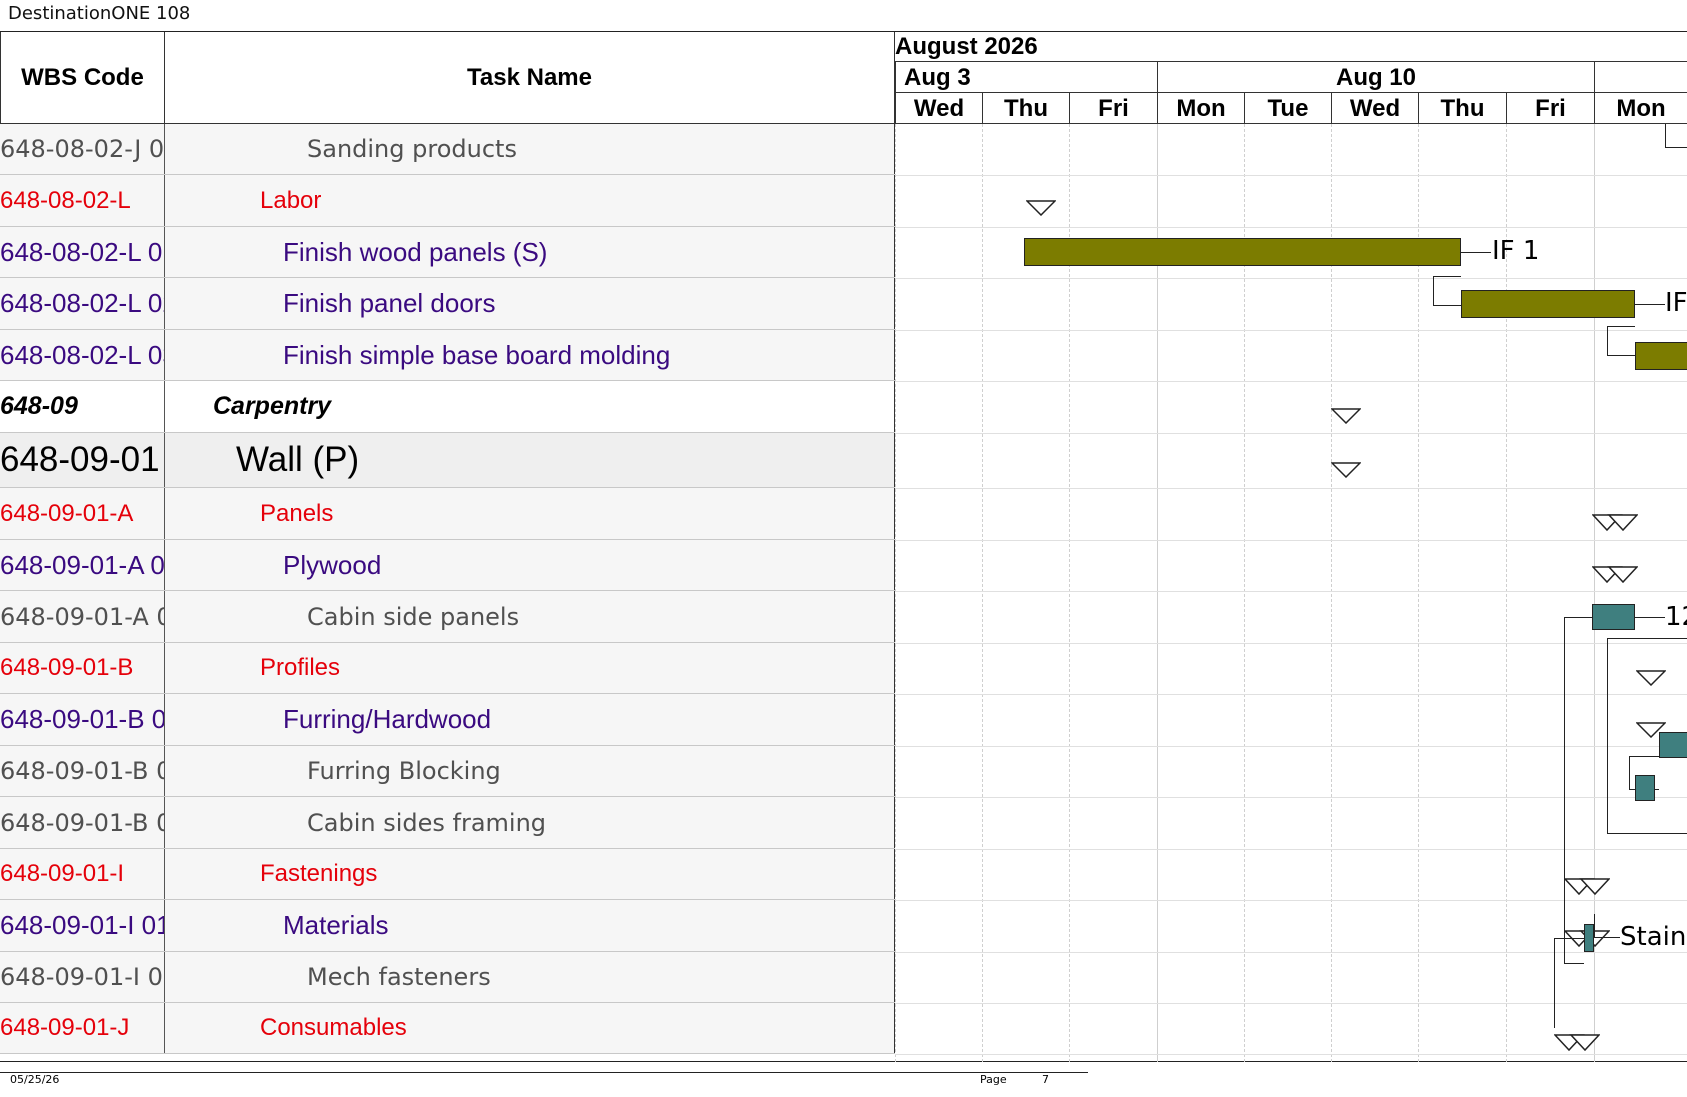  Describe the element at coordinates (82, 406) in the screenshot. I see `wbs-code-cell: 648-09` at that location.